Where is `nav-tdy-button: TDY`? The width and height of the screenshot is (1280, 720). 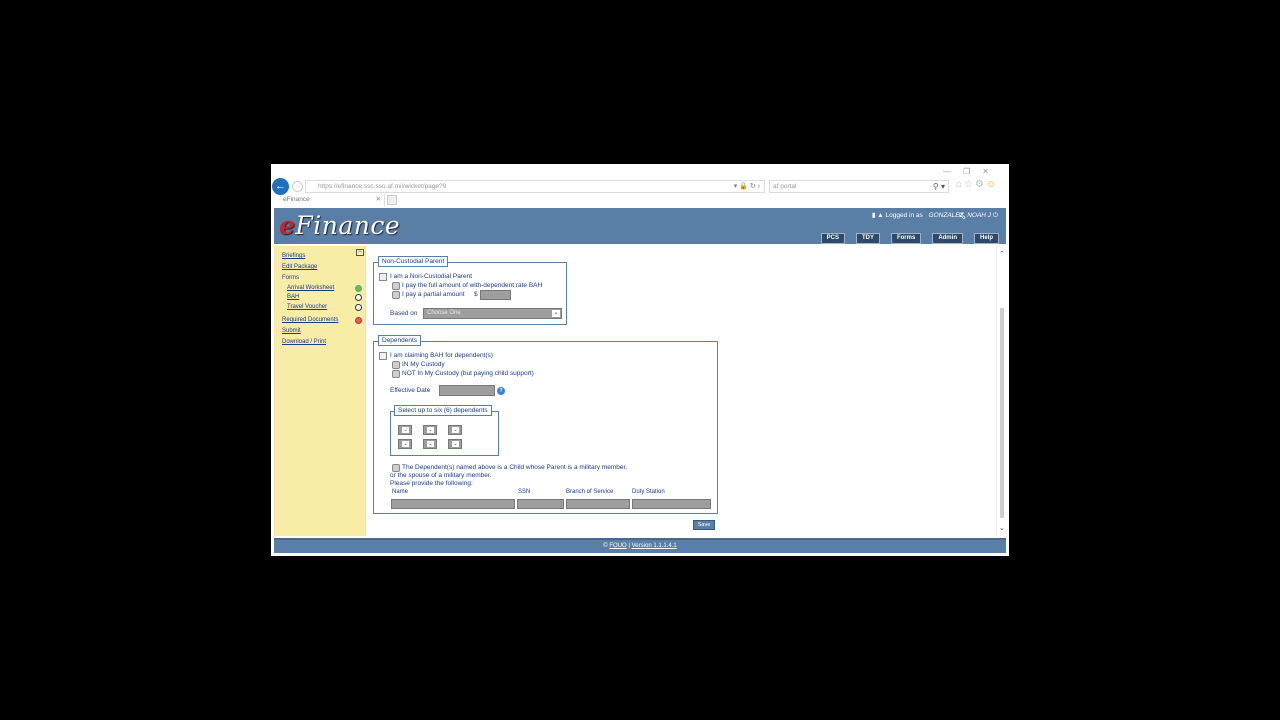
nav-tdy-button: TDY is located at coordinates (867, 238).